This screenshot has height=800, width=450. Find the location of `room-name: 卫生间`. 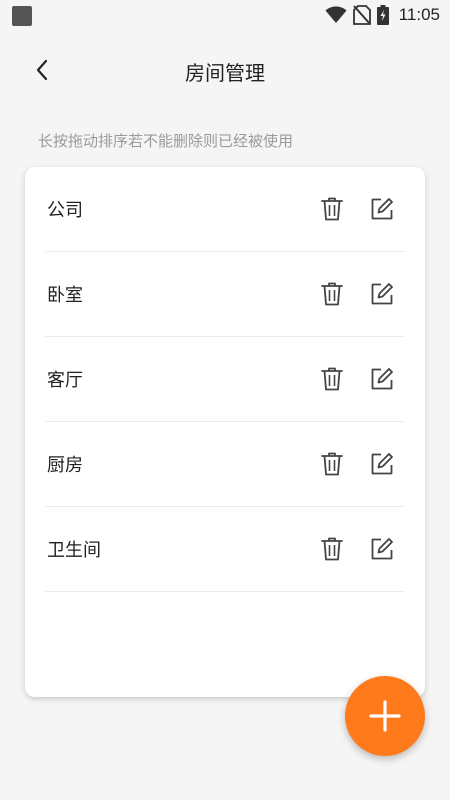

room-name: 卫生间 is located at coordinates (74, 550).